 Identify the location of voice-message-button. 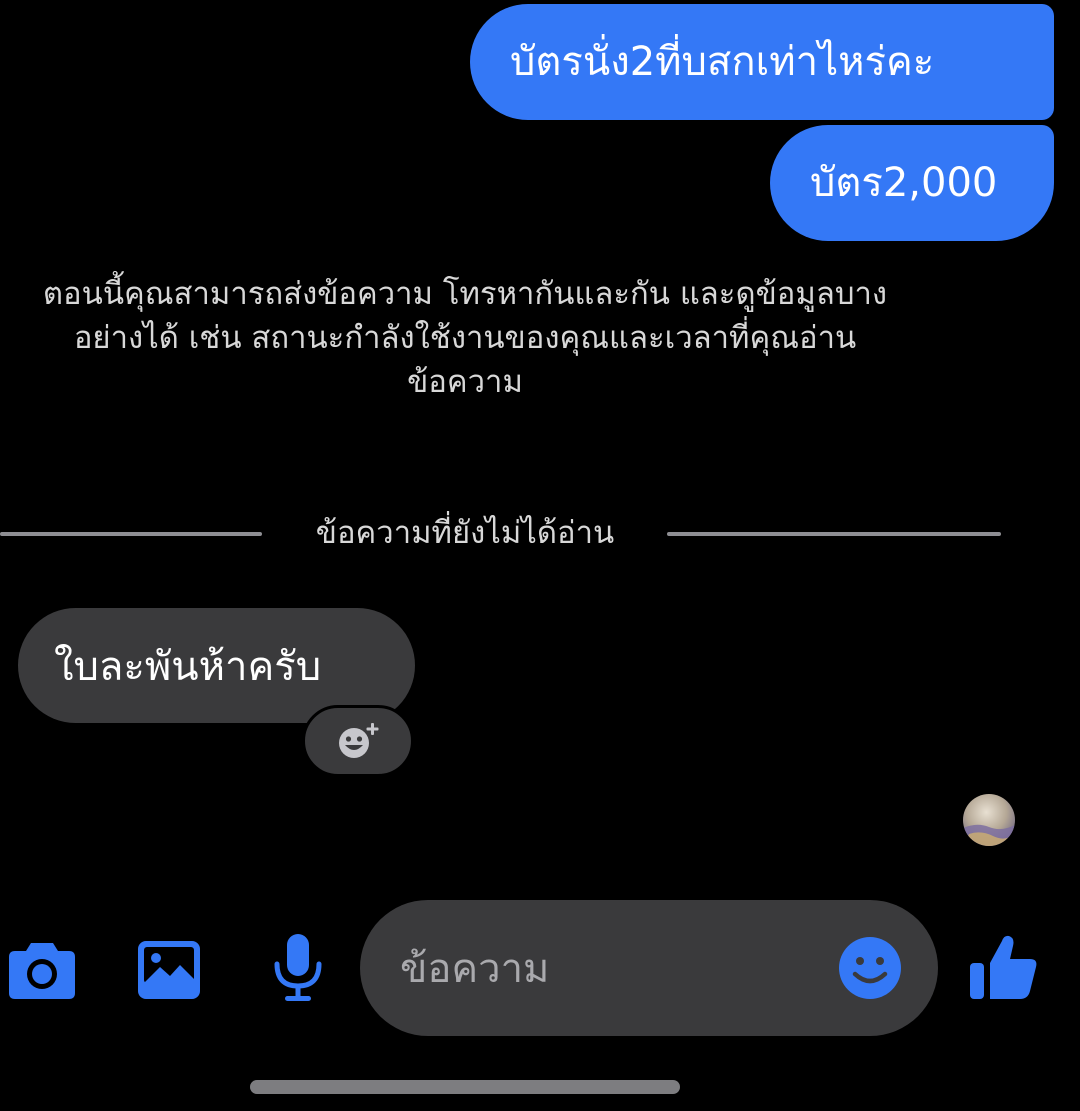
(298, 968).